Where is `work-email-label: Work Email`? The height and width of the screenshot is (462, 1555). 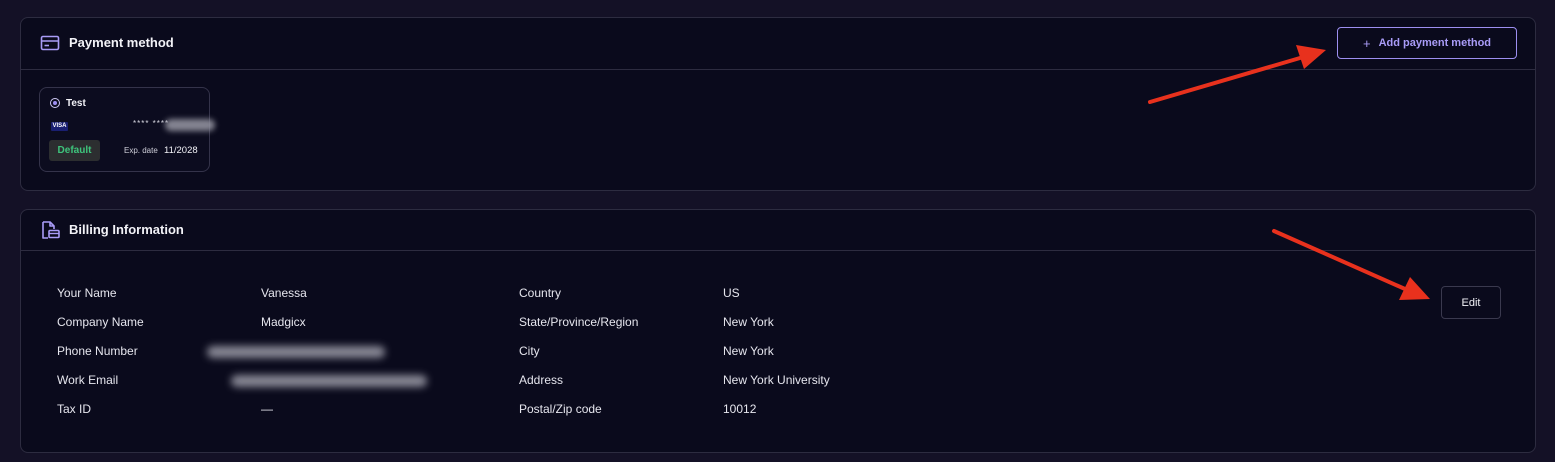 work-email-label: Work Email is located at coordinates (88, 380).